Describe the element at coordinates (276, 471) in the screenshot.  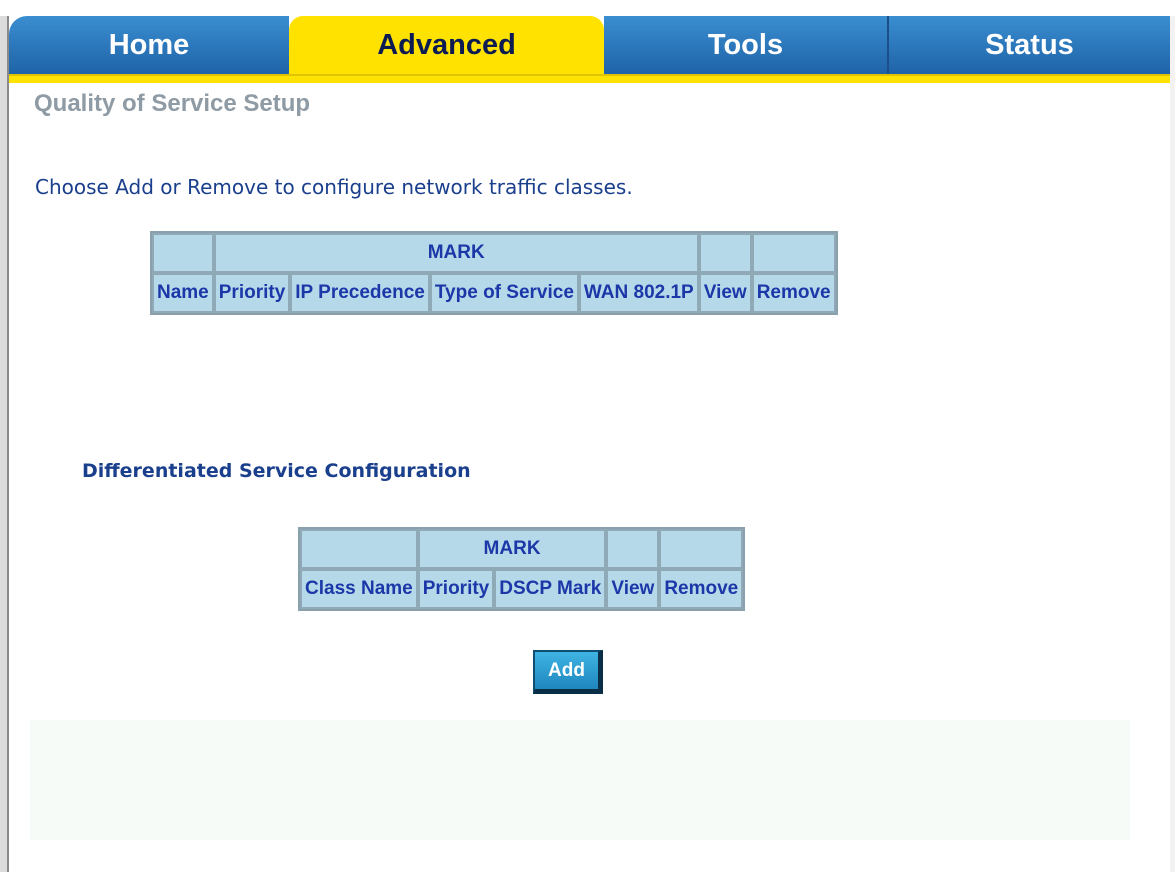
I see `ds-section-heading: Differentiated Service Configuration` at that location.